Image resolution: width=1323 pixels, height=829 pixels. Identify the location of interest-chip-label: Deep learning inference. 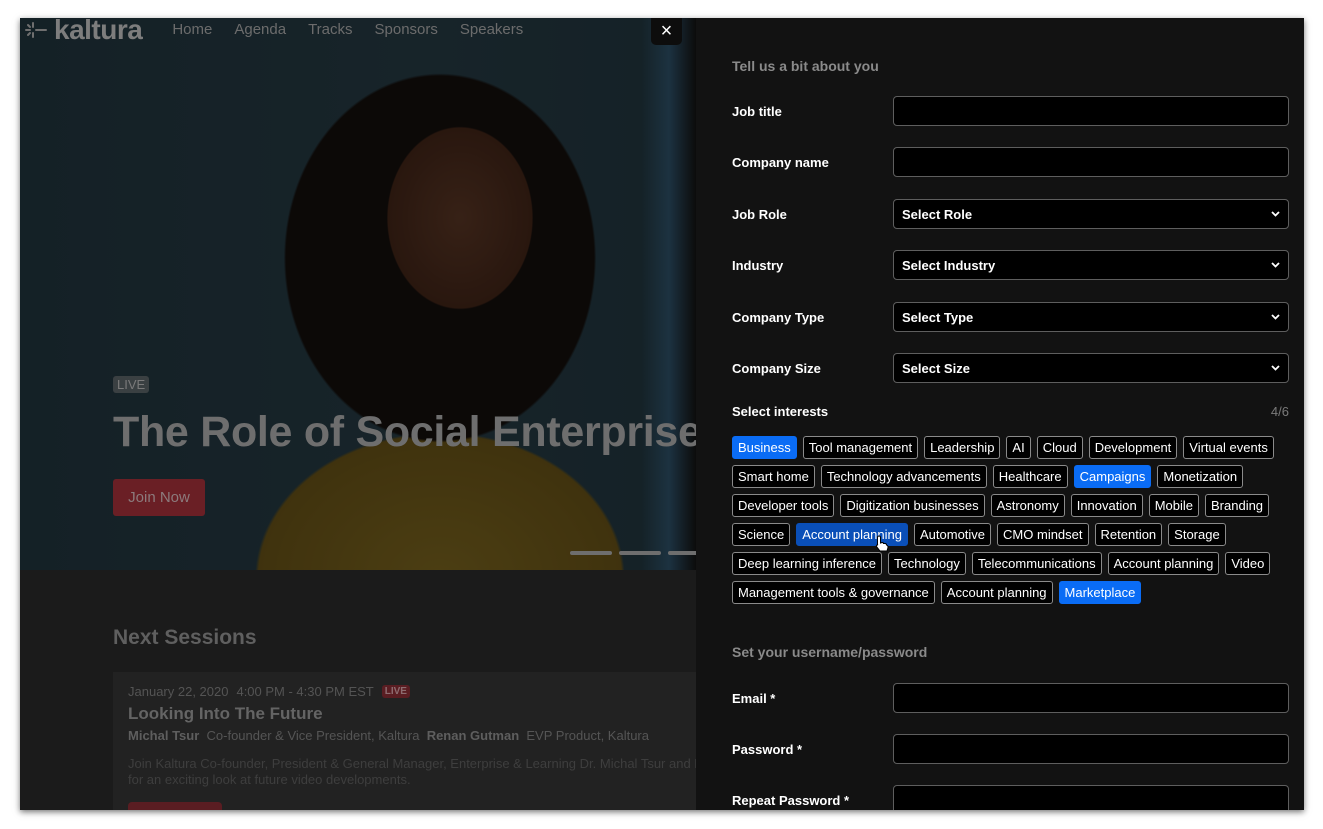
(807, 563).